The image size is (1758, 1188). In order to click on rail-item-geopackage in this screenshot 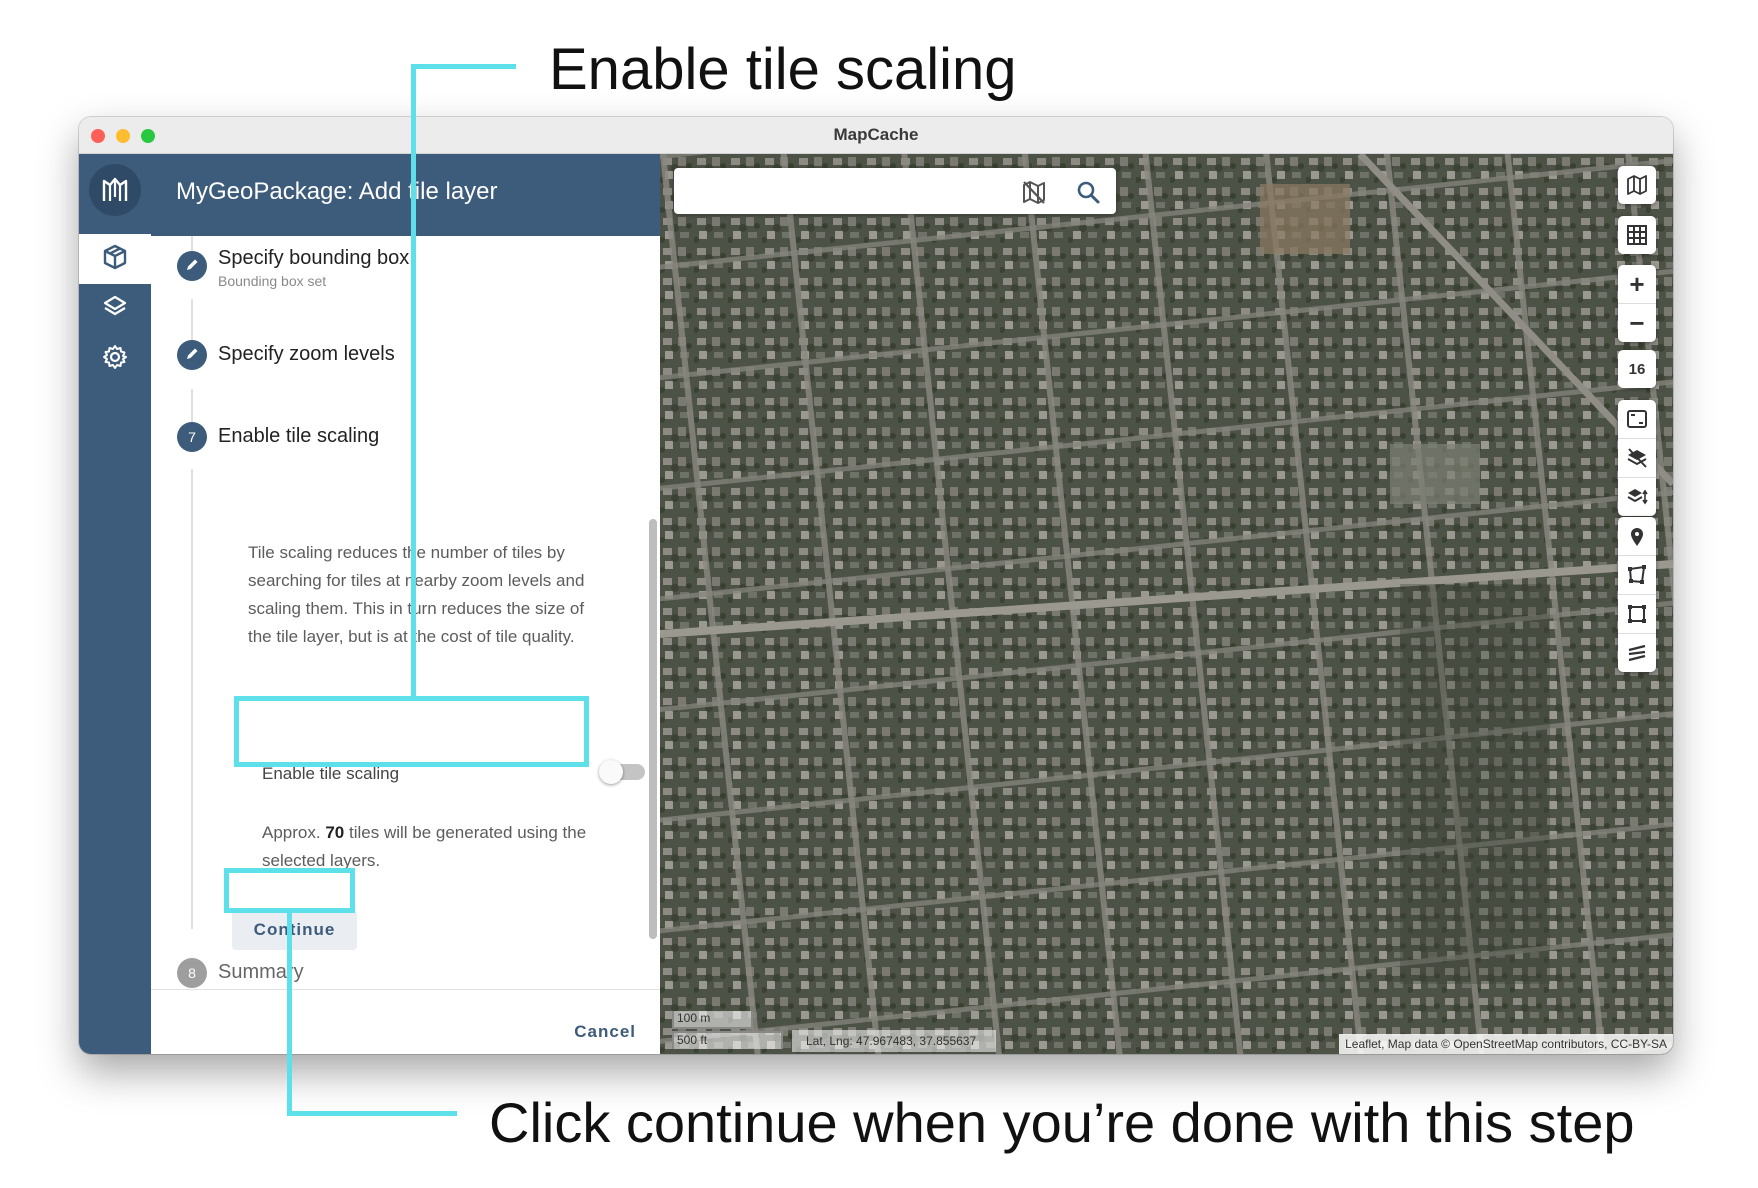, I will do `click(115, 259)`.